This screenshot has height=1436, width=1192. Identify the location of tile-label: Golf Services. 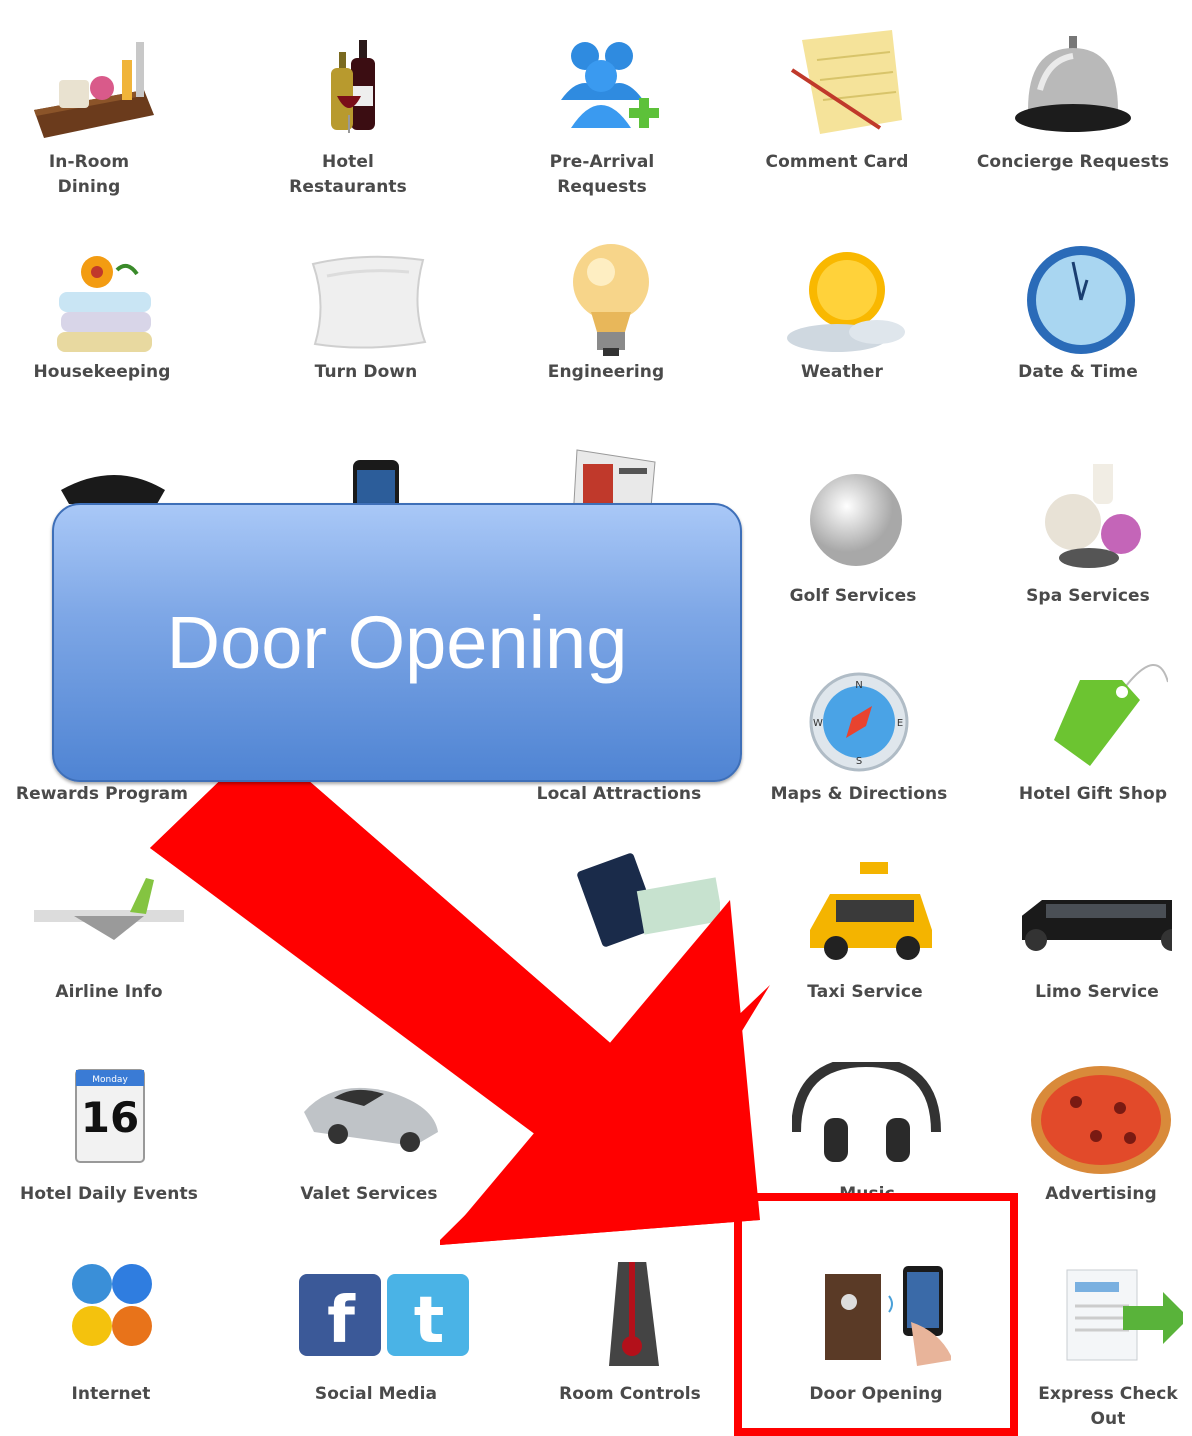
(853, 596).